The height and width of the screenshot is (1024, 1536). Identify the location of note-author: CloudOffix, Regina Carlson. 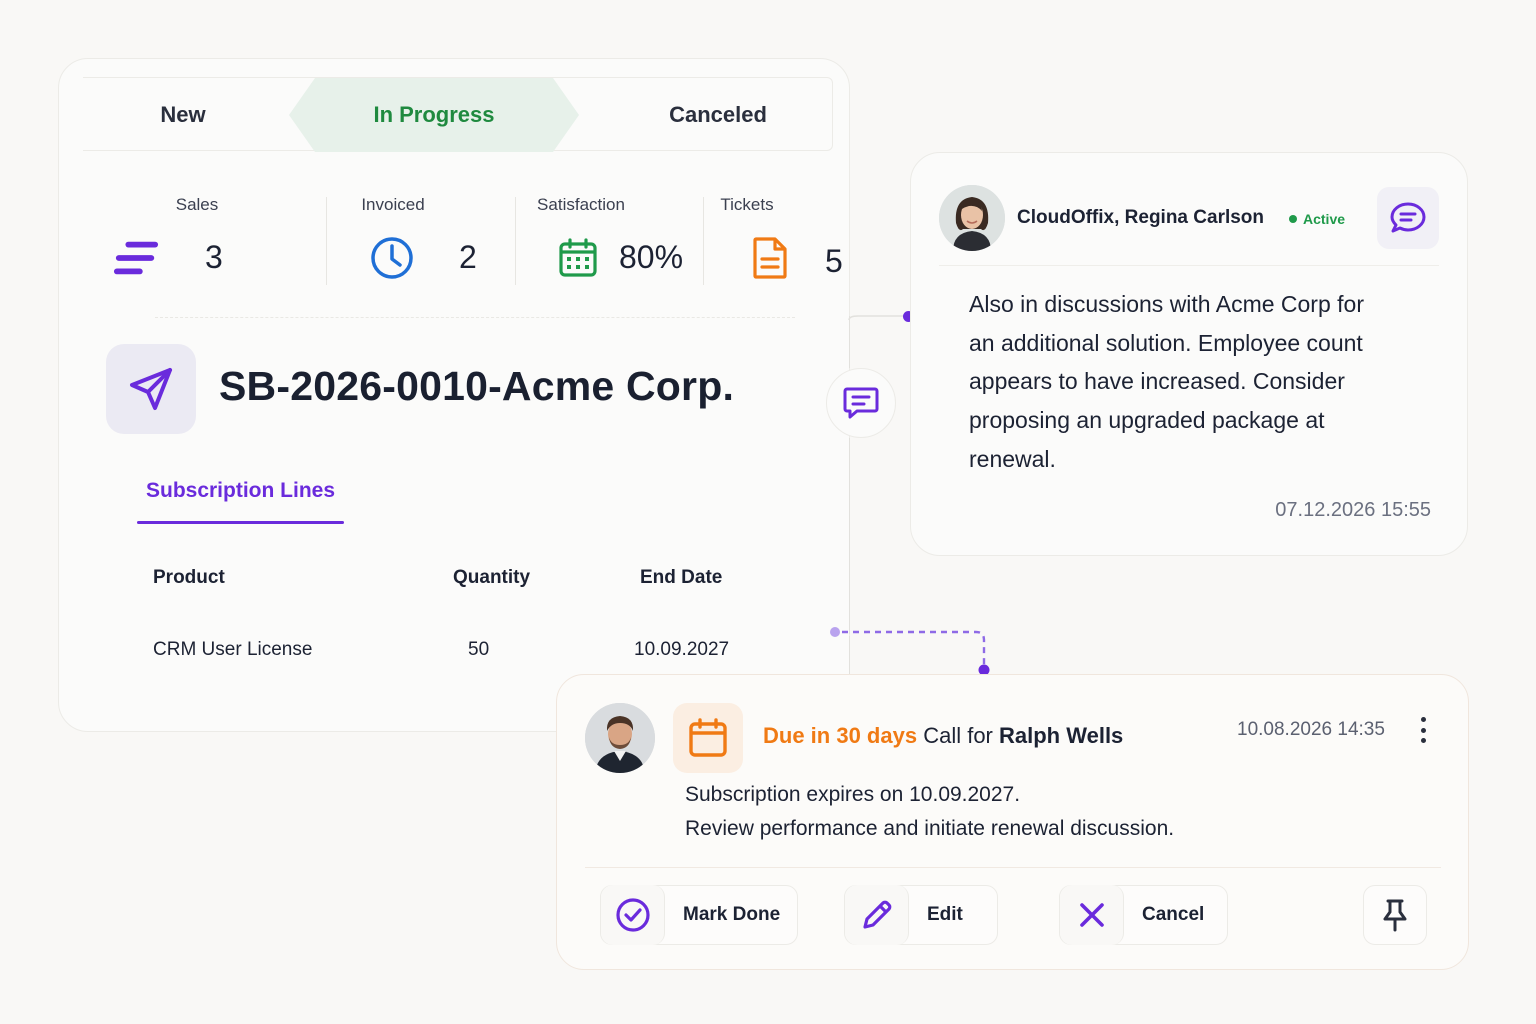
(1140, 218).